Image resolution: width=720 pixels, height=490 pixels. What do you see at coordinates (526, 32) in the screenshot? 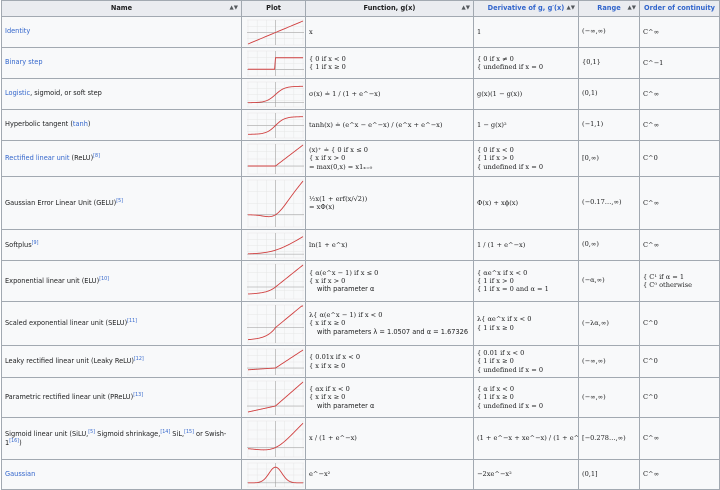
I see `derivative-cell: 1` at bounding box center [526, 32].